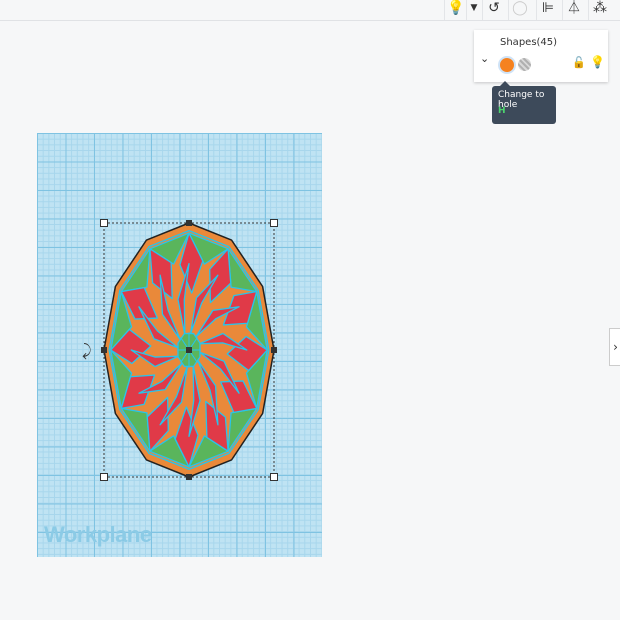 The height and width of the screenshot is (620, 620). What do you see at coordinates (87, 350) in the screenshot?
I see `rotate-handle-icon: ⤸` at bounding box center [87, 350].